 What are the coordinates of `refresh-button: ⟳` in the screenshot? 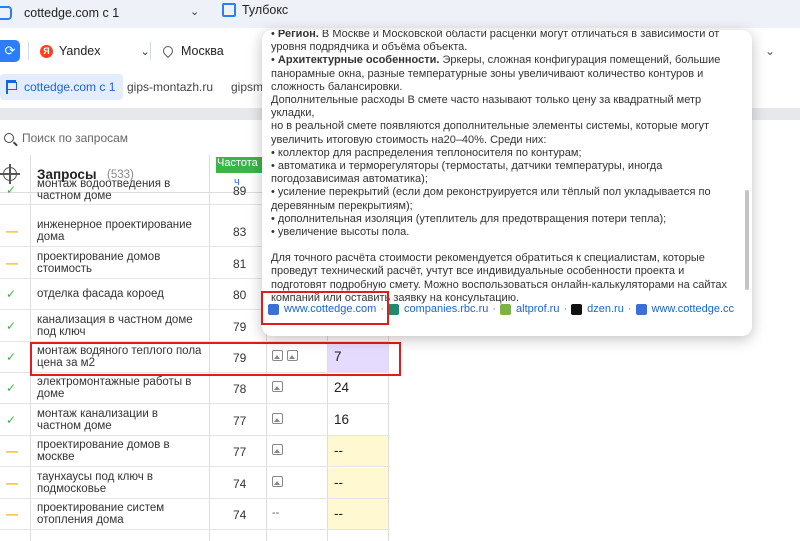 It's located at (10, 51).